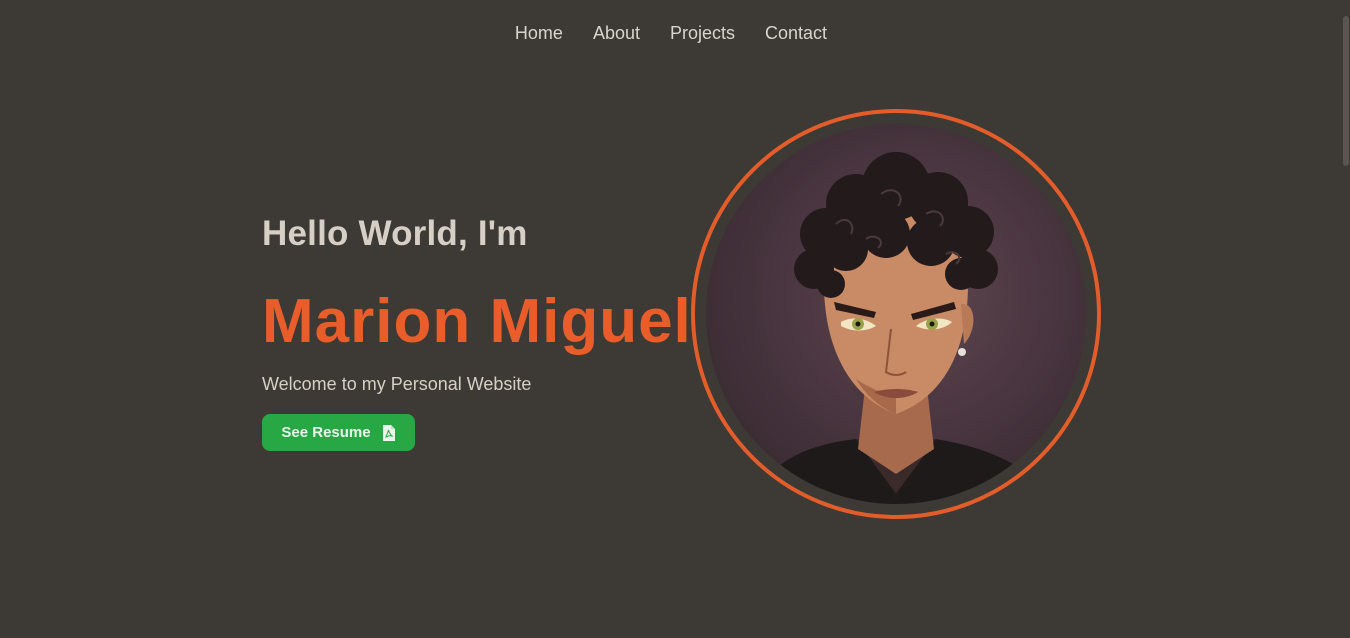  I want to click on scrollbar-thumb, so click(1346, 91).